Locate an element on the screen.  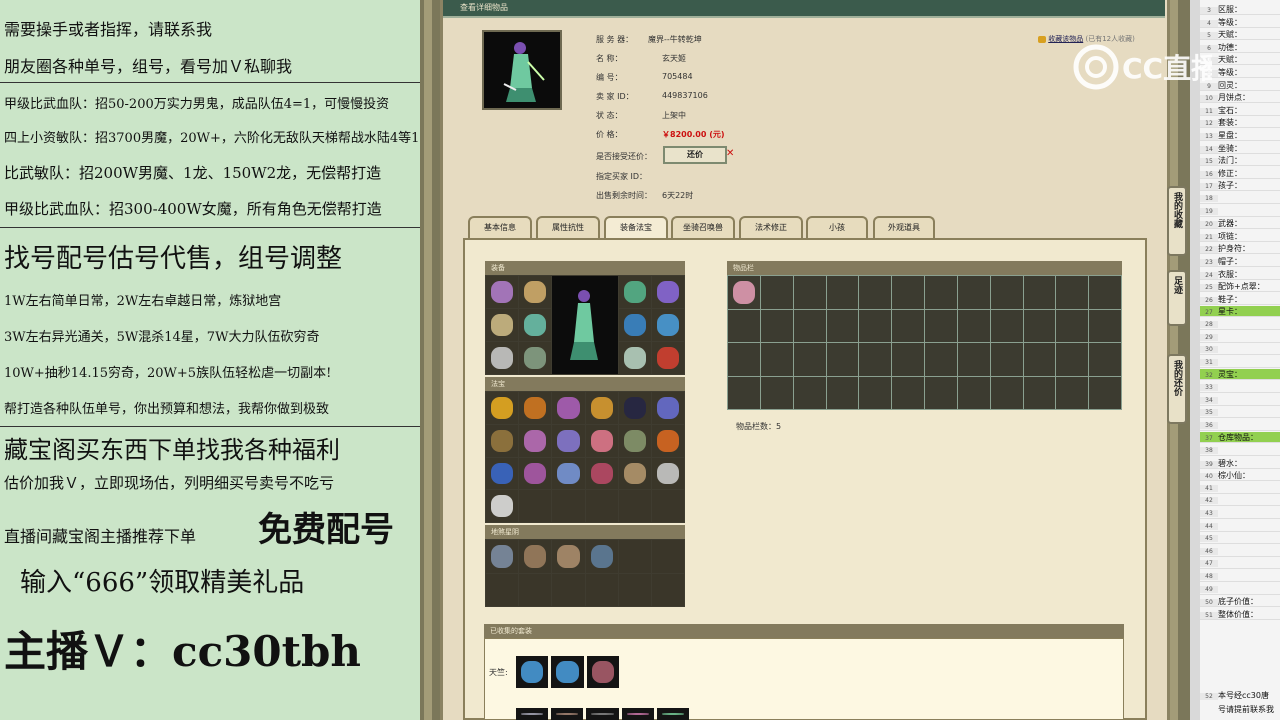
sheet-row: 47 is located at coordinates (1240, 564).